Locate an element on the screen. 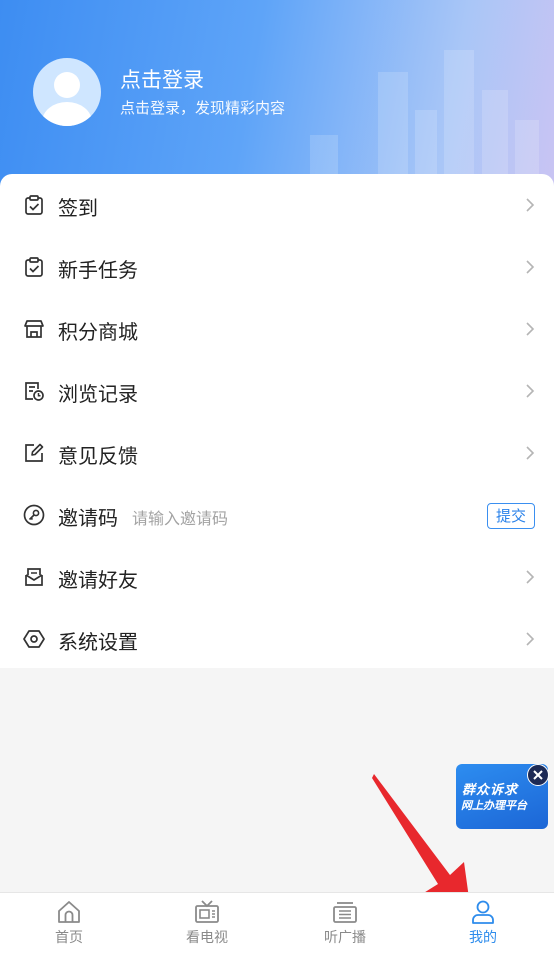  tab-watch-tv: 看电视 is located at coordinates (207, 923).